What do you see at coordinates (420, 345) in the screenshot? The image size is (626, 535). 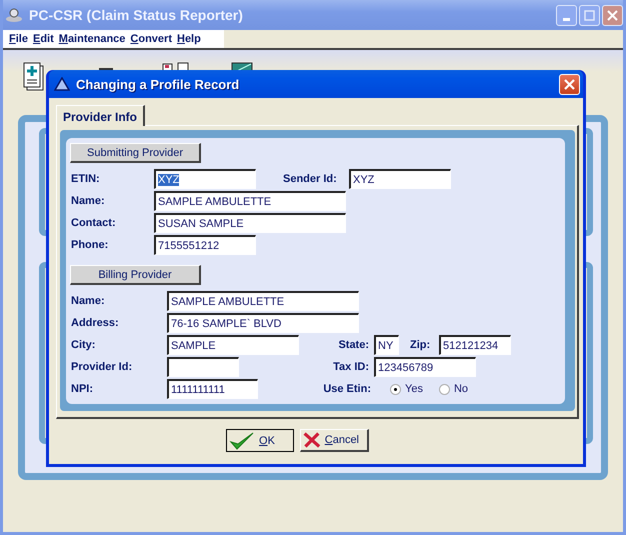 I see `field-label: Zip:` at bounding box center [420, 345].